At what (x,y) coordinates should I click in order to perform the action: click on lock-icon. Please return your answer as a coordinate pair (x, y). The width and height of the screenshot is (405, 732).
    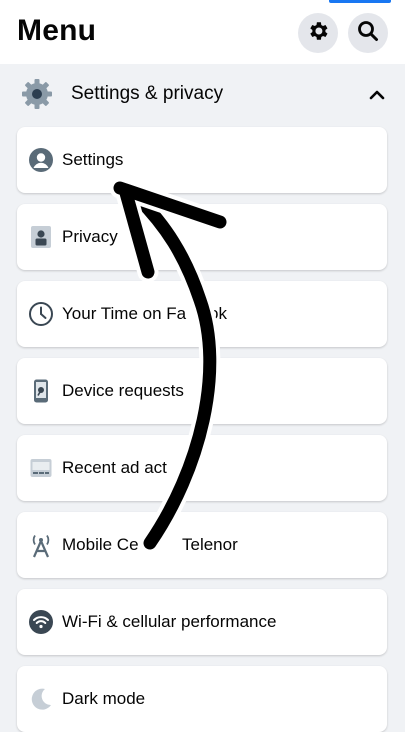
    Looking at the image, I should click on (41, 237).